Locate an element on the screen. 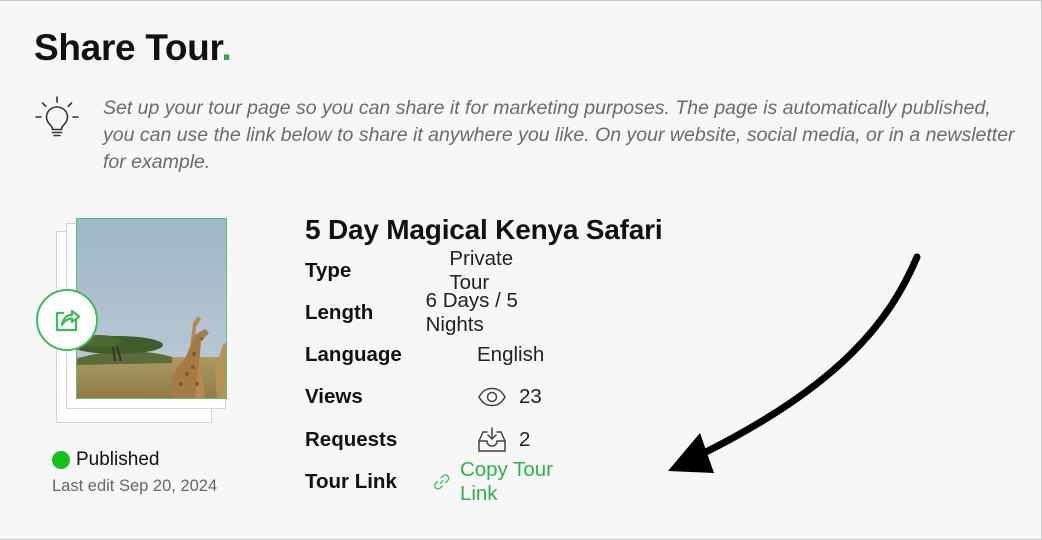 The height and width of the screenshot is (540, 1042). detail-row-views: Views 23 is located at coordinates (423, 397).